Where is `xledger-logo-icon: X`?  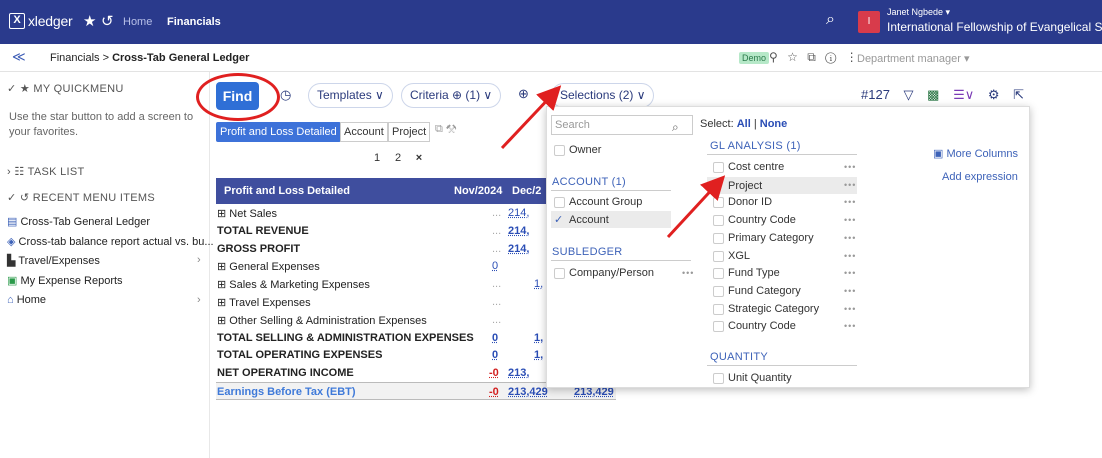 xledger-logo-icon: X is located at coordinates (17, 21).